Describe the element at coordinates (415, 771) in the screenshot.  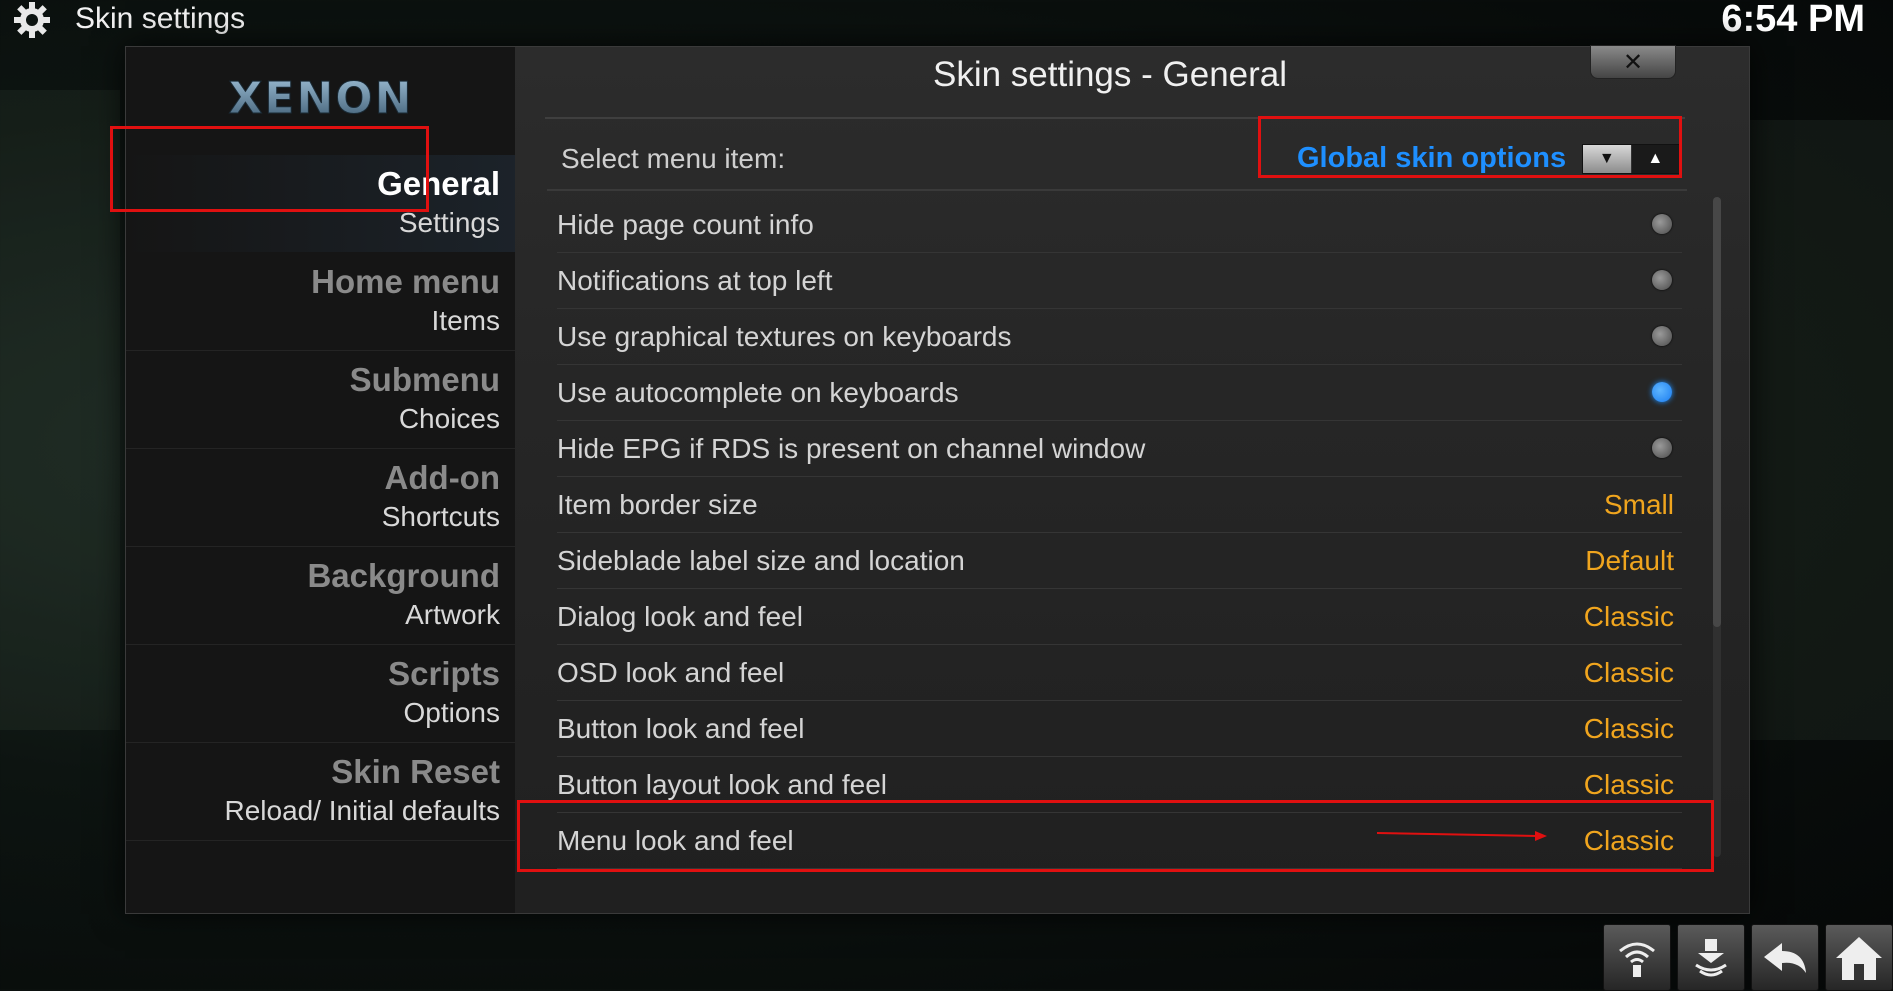
I see `sidebar-item-label: Skin Reset` at that location.